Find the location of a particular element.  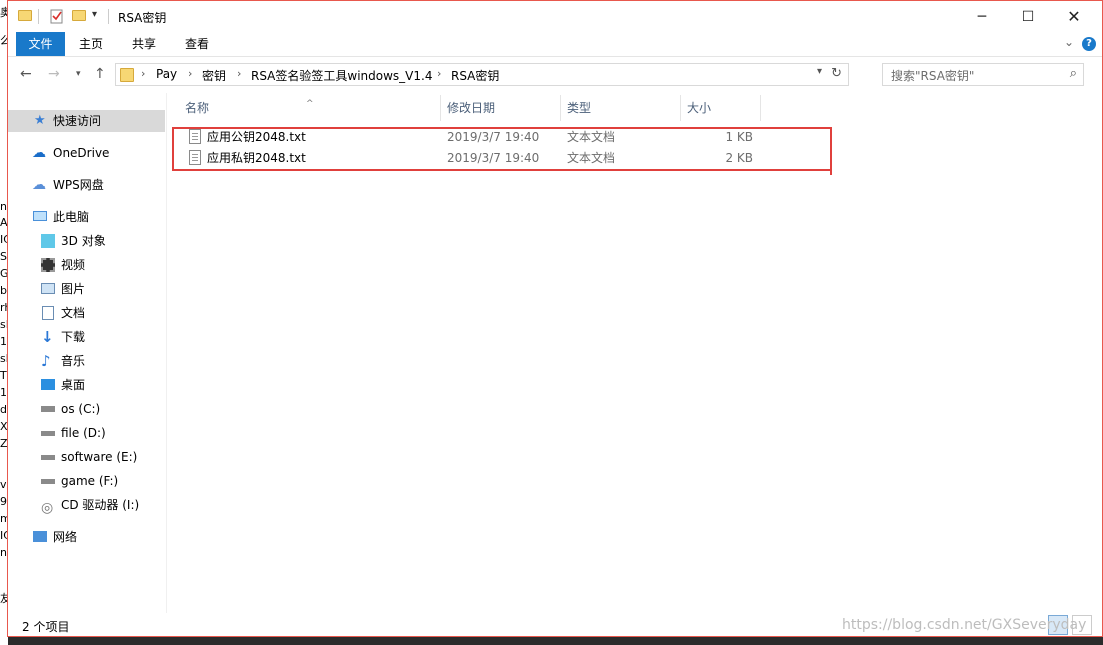

nav-label: 桌面 is located at coordinates (73, 385).